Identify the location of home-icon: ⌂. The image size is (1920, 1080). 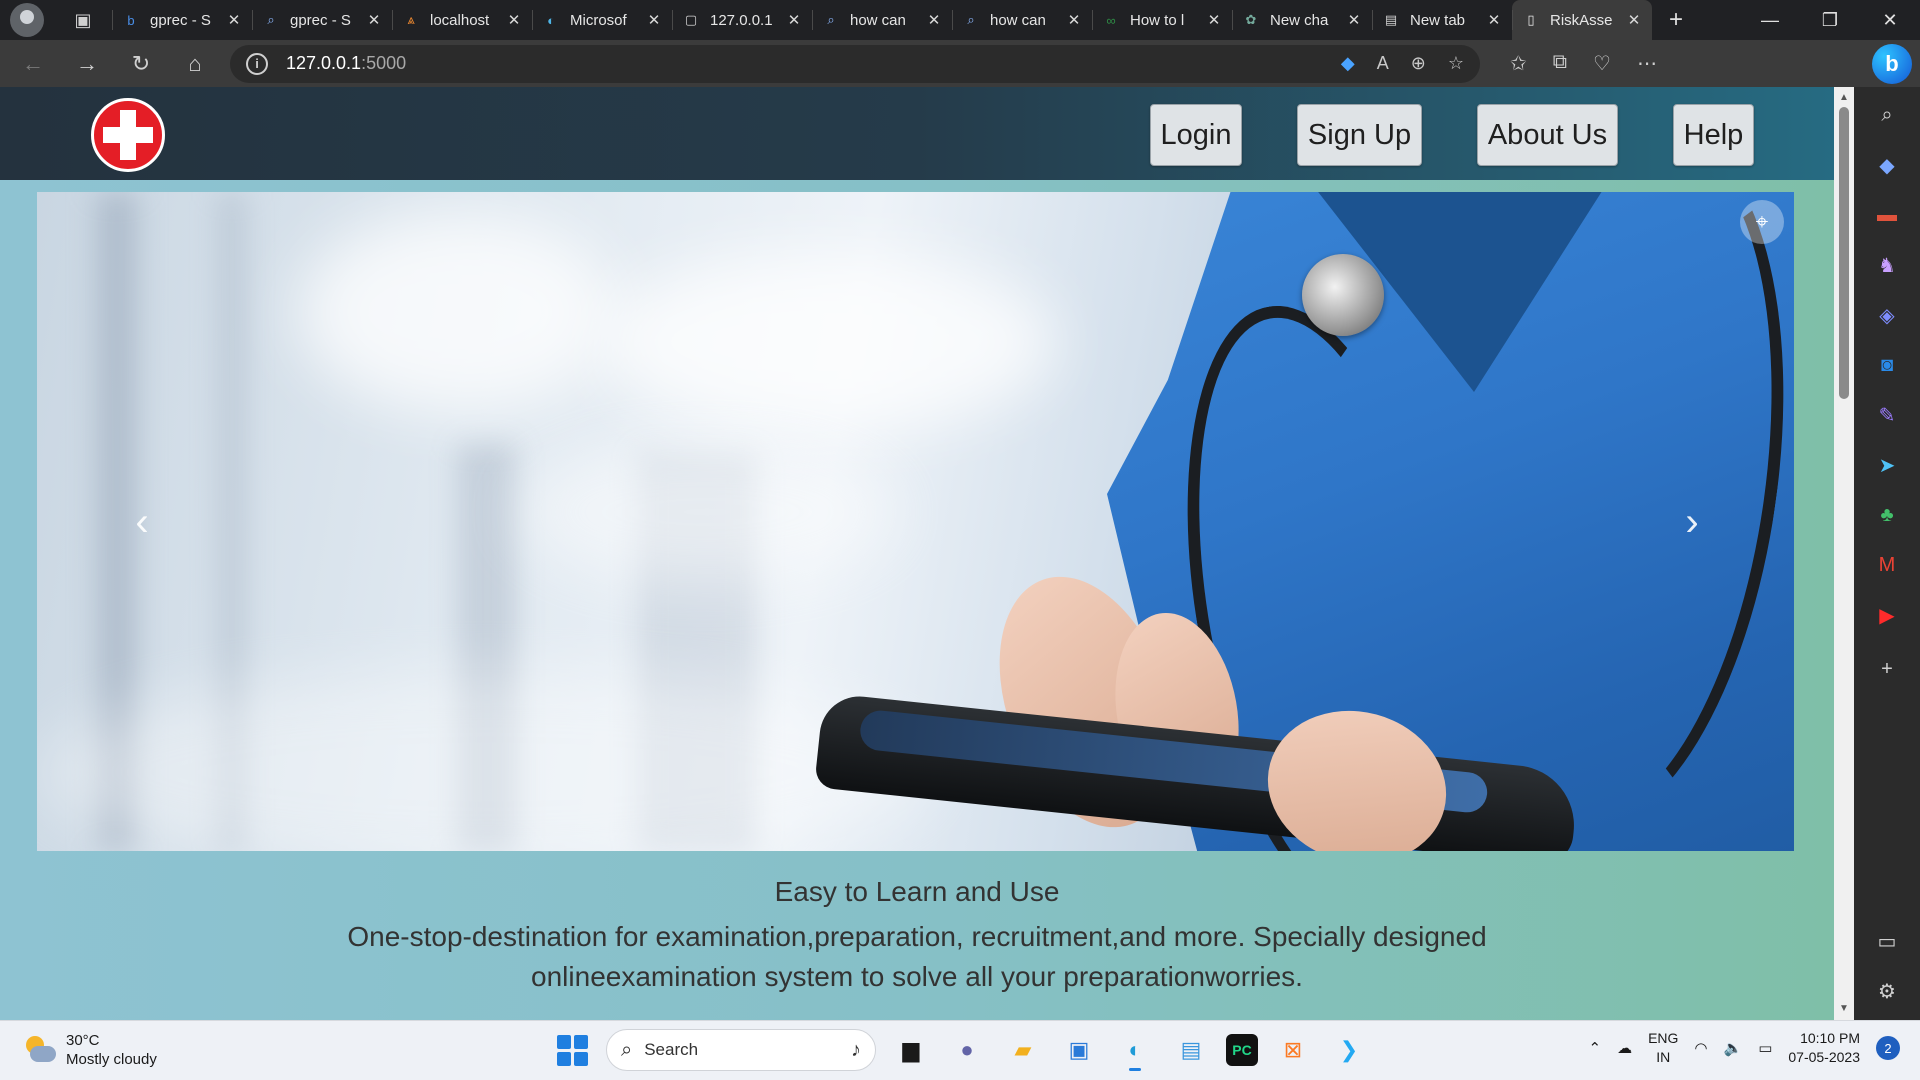
(195, 64).